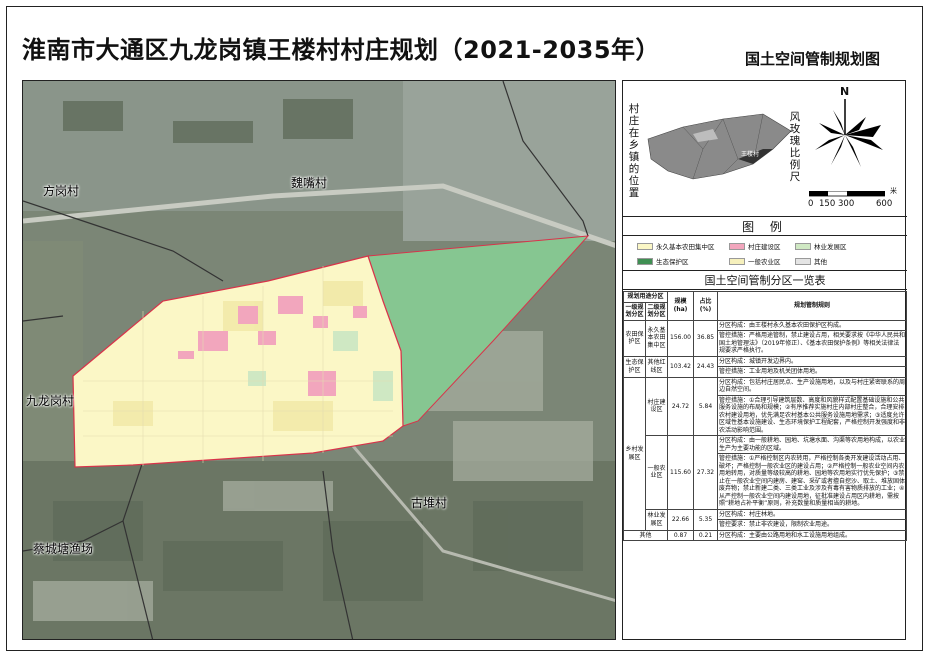 The image size is (929, 657). I want to click on map-type-title: 国土空间管制规划图, so click(813, 59).